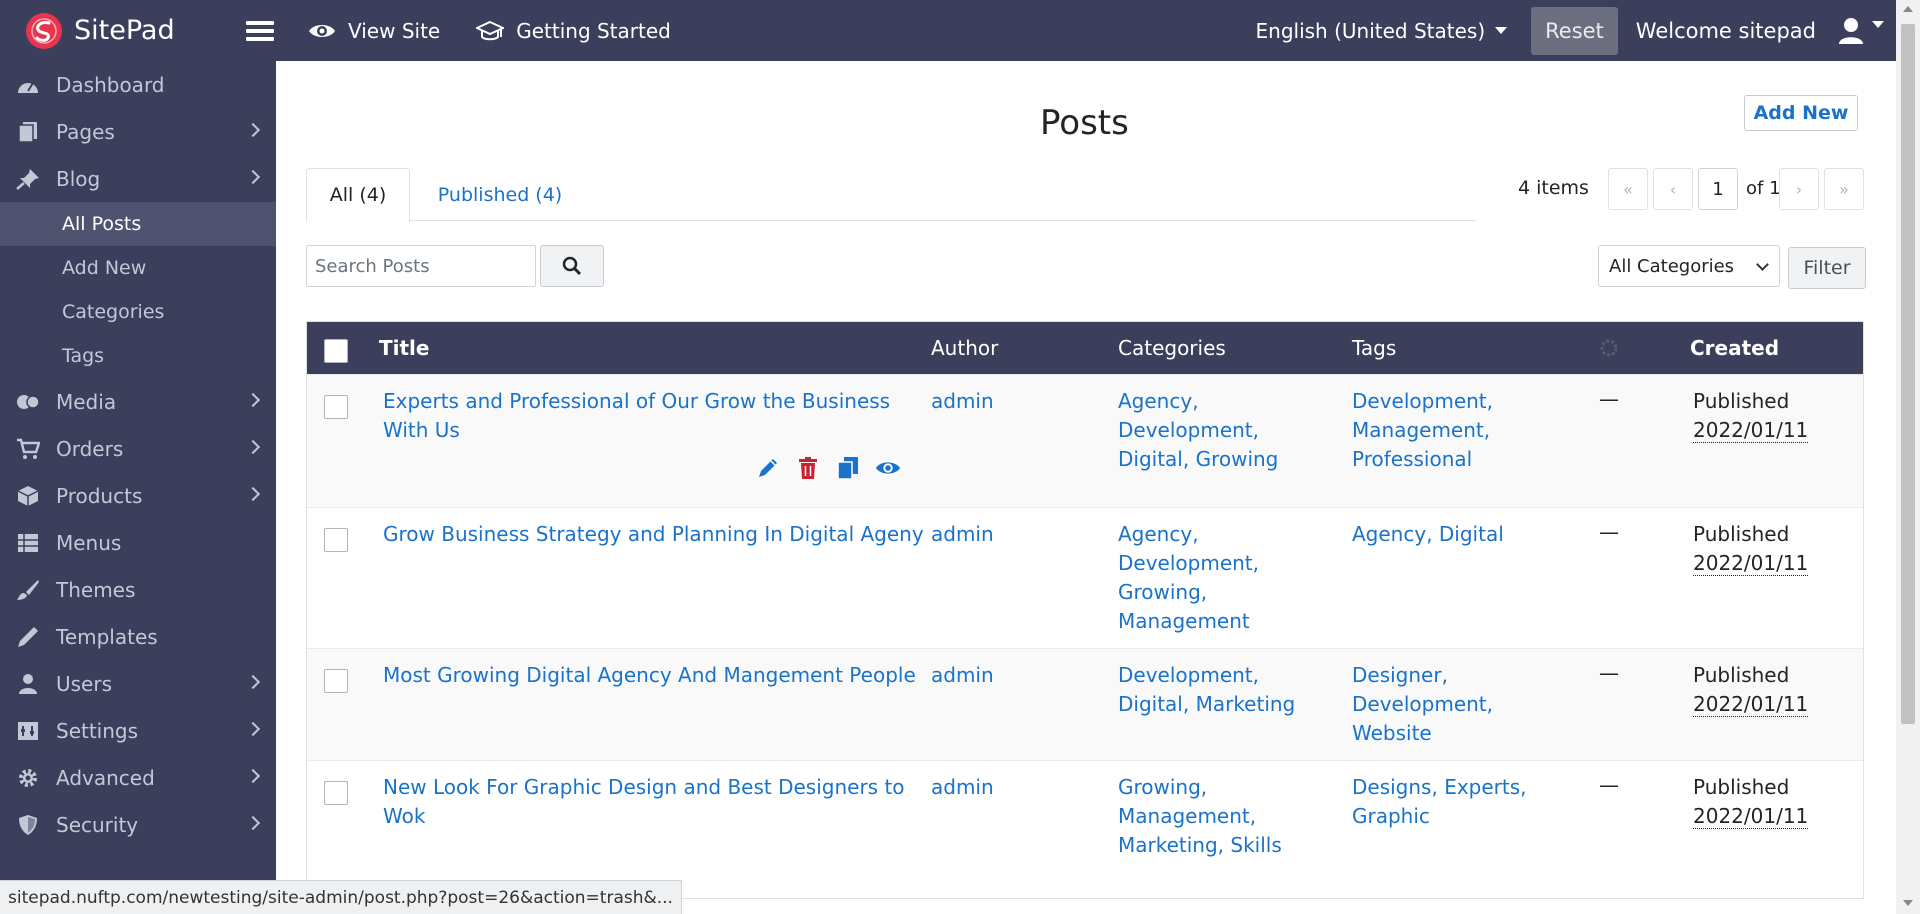 The height and width of the screenshot is (914, 1920). I want to click on duplicate-icon, so click(848, 468).